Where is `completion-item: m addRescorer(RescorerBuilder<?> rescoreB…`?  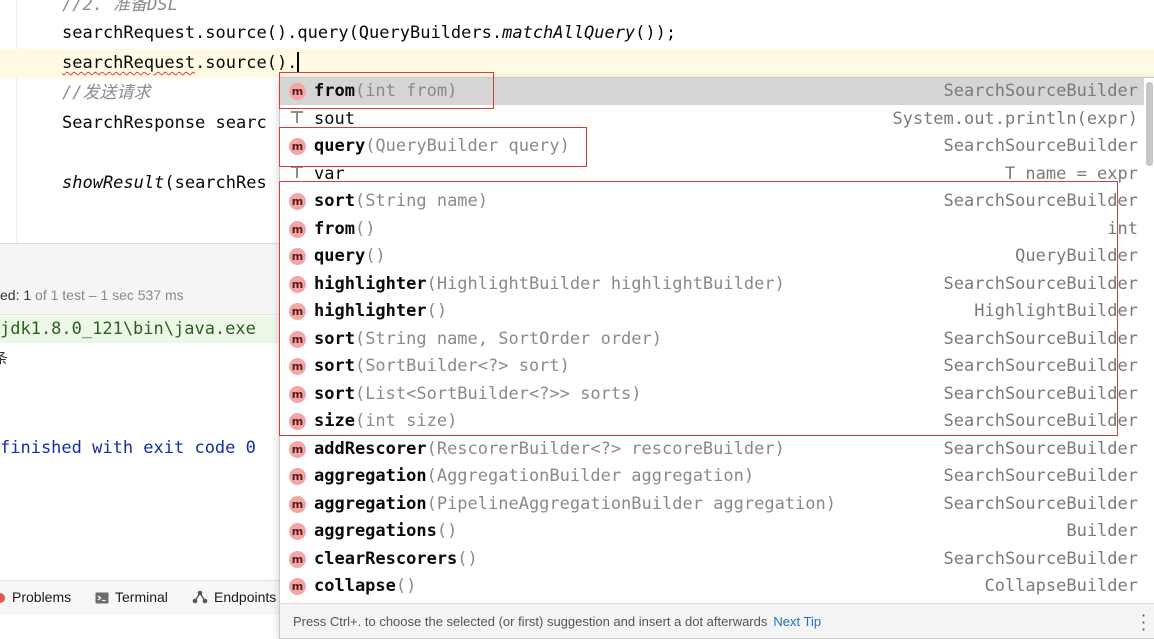
completion-item: m addRescorer(RescorerBuilder<?> rescoreB… is located at coordinates (712, 449).